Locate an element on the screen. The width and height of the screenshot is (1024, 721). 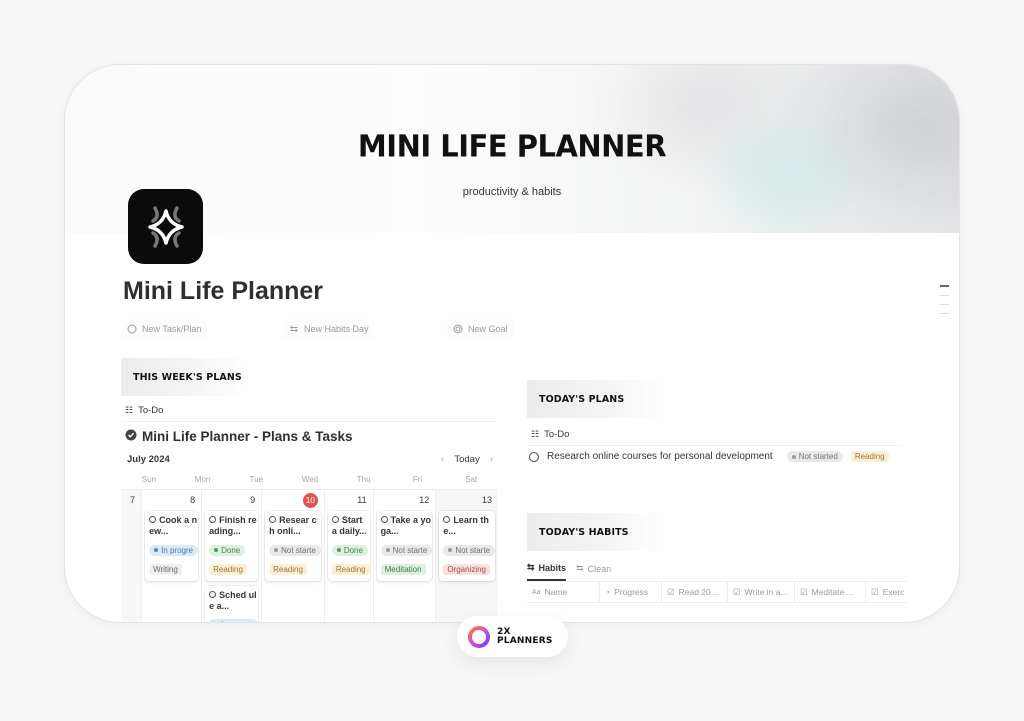
day-number-text: 7 is located at coordinates (133, 500).